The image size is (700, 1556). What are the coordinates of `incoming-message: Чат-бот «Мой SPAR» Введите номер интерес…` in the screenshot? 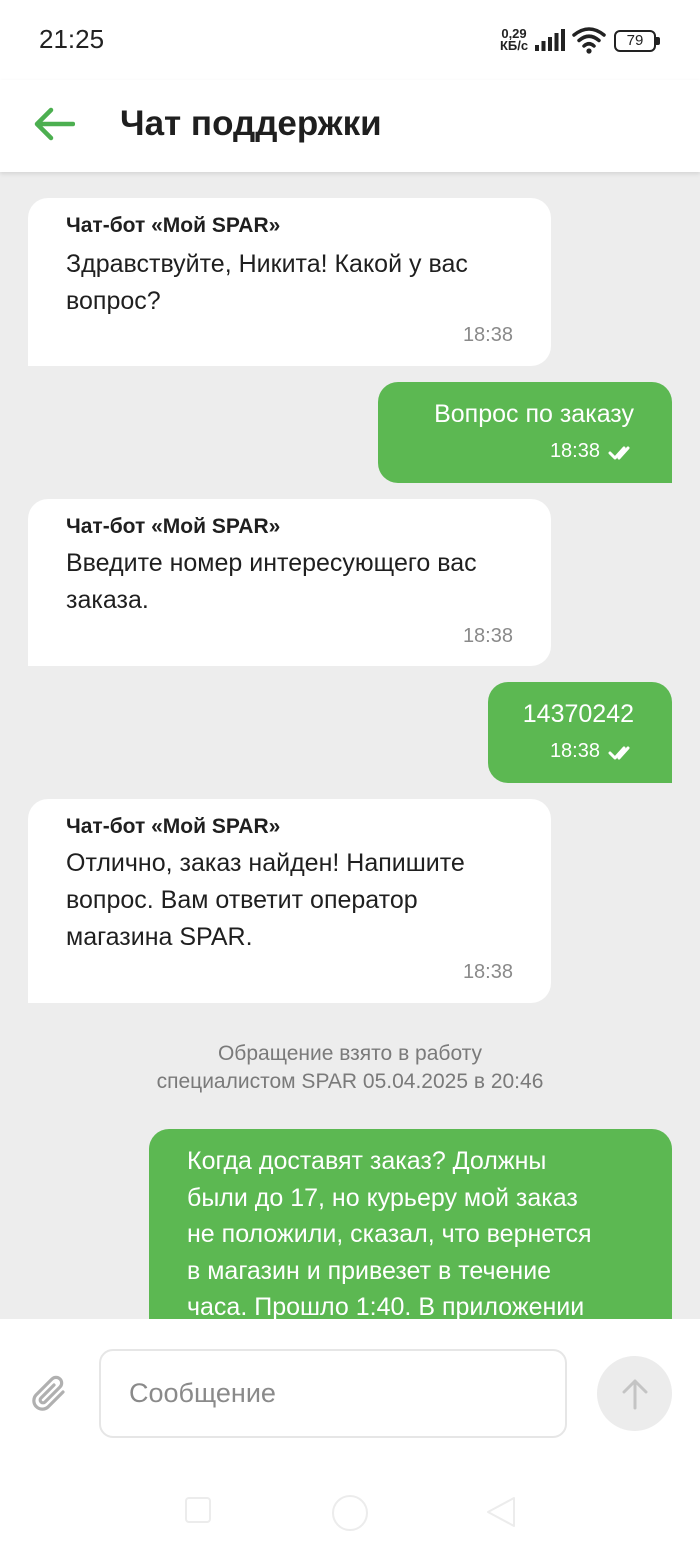 It's located at (289, 582).